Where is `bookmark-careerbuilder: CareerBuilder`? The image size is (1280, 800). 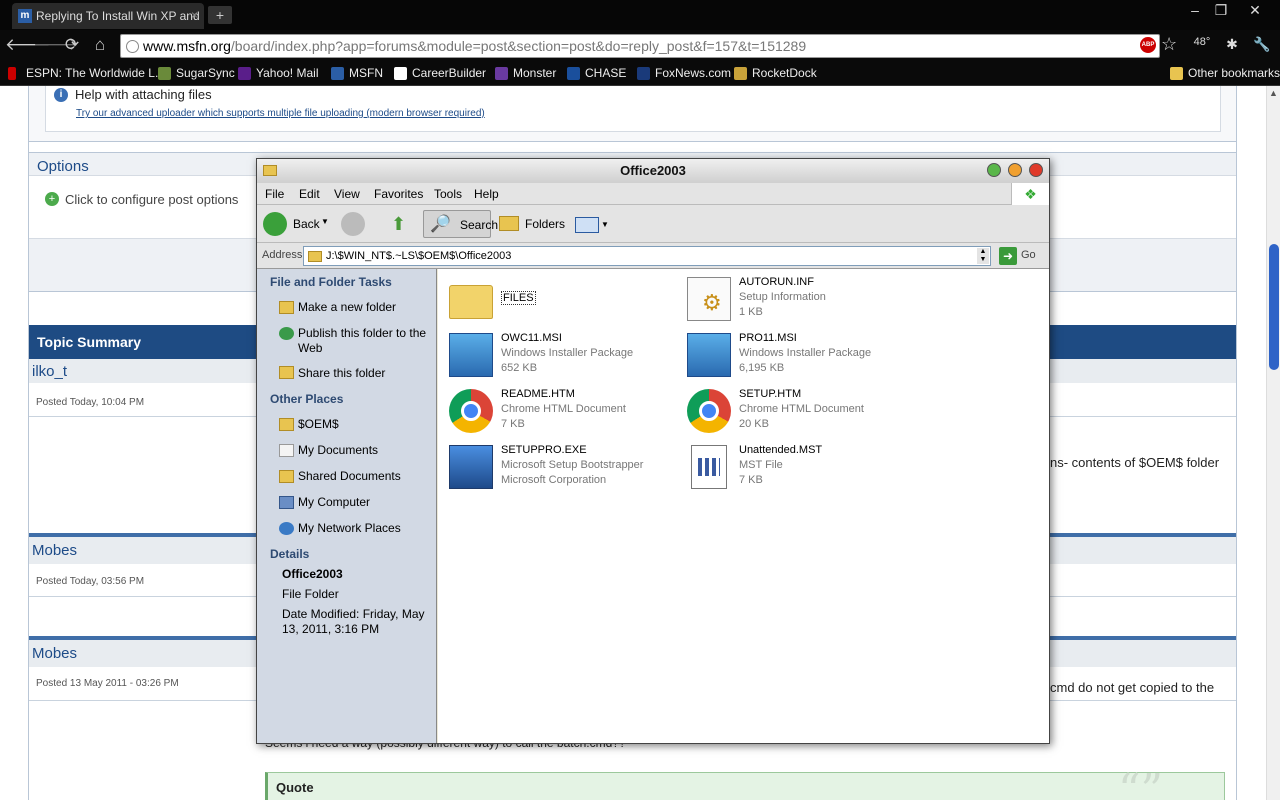 bookmark-careerbuilder: CareerBuilder is located at coordinates (440, 73).